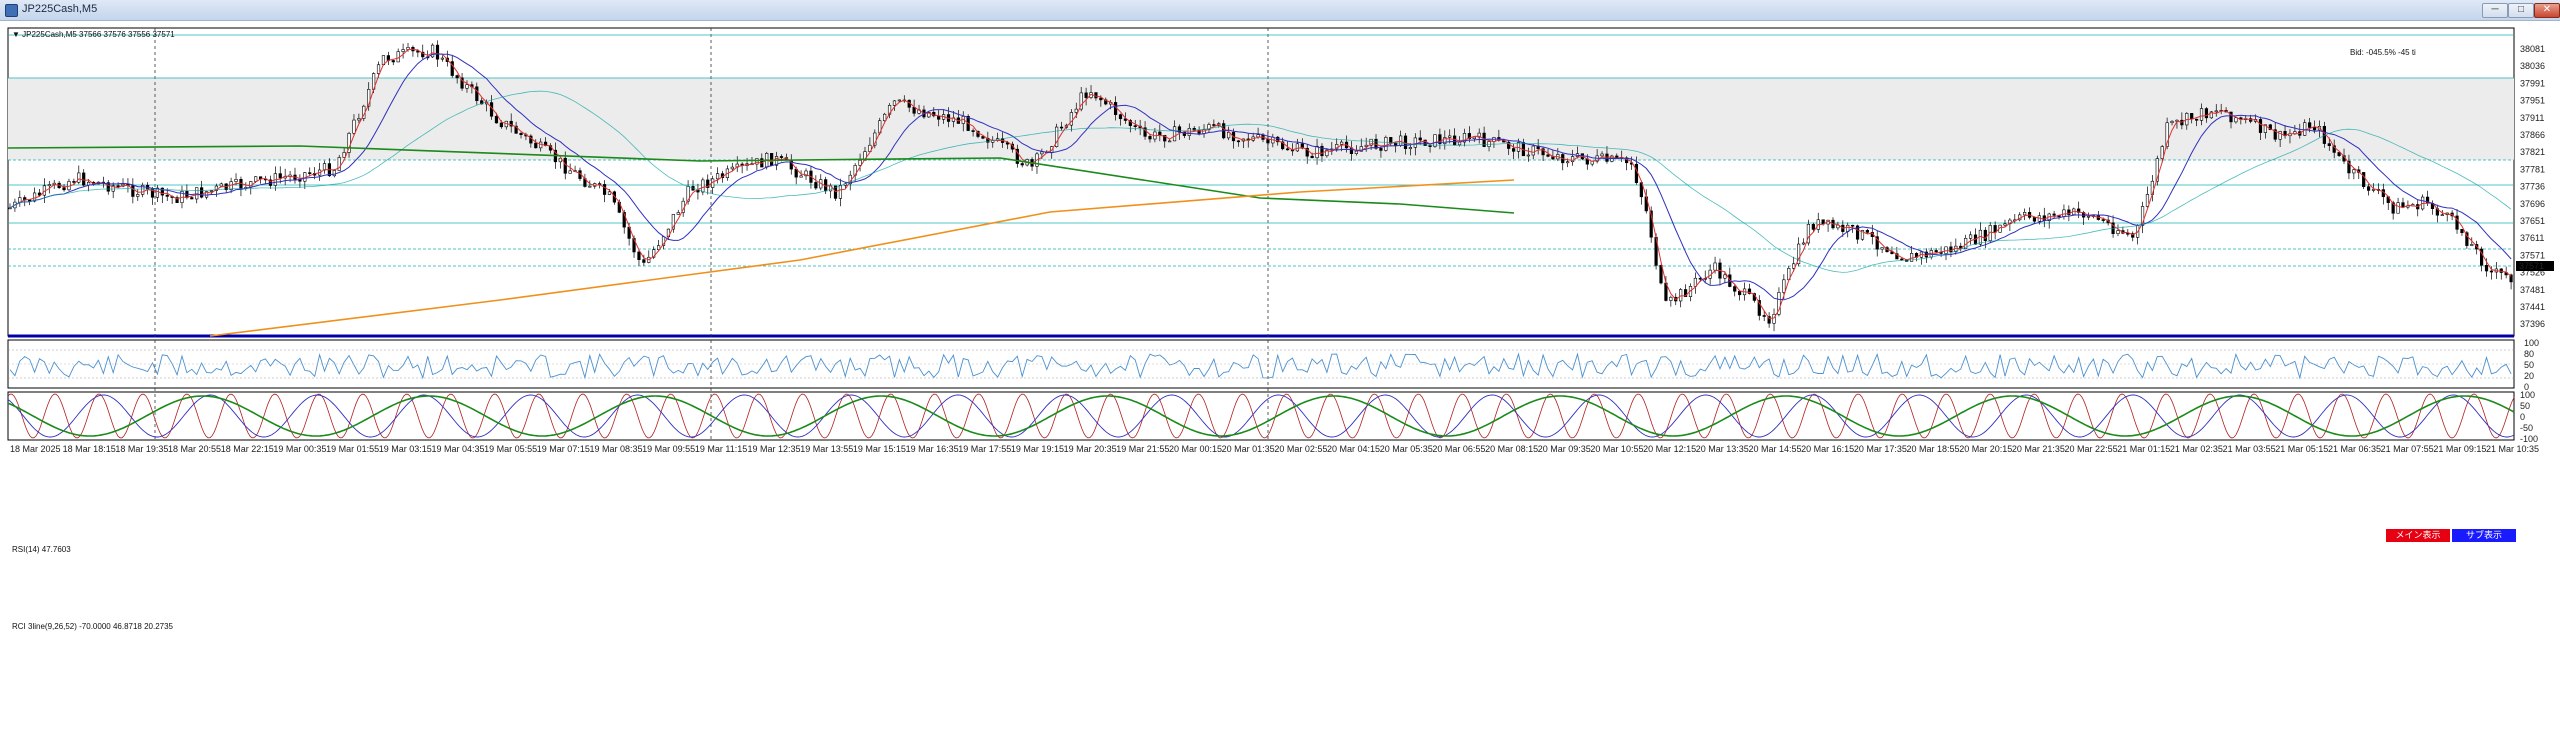  I want to click on time-axis-label: 19 Mar 20:35, so click(1090, 449).